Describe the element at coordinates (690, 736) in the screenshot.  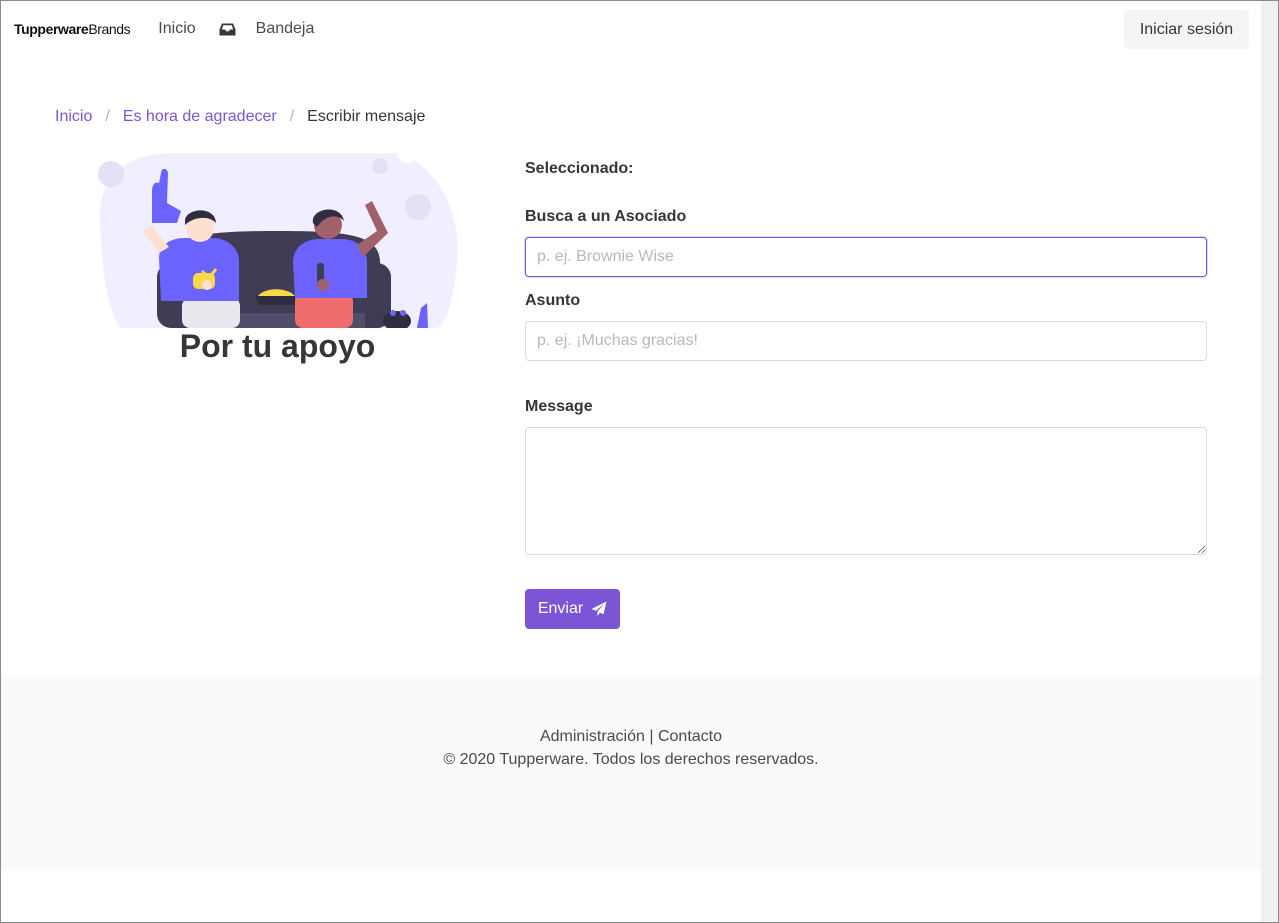
I see `footer-link-contact: Contacto` at that location.